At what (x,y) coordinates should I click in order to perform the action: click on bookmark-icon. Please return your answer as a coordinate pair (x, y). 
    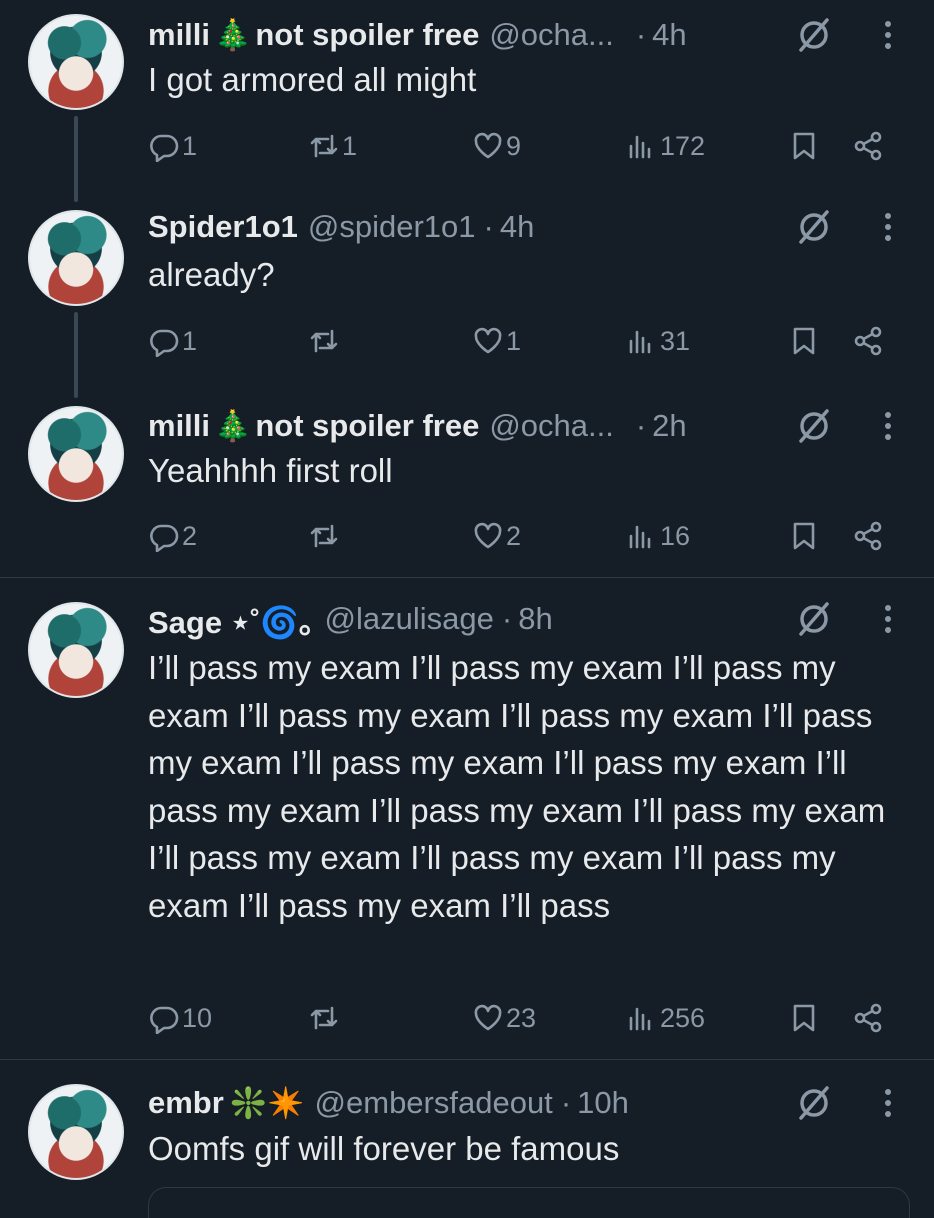
    Looking at the image, I should click on (804, 536).